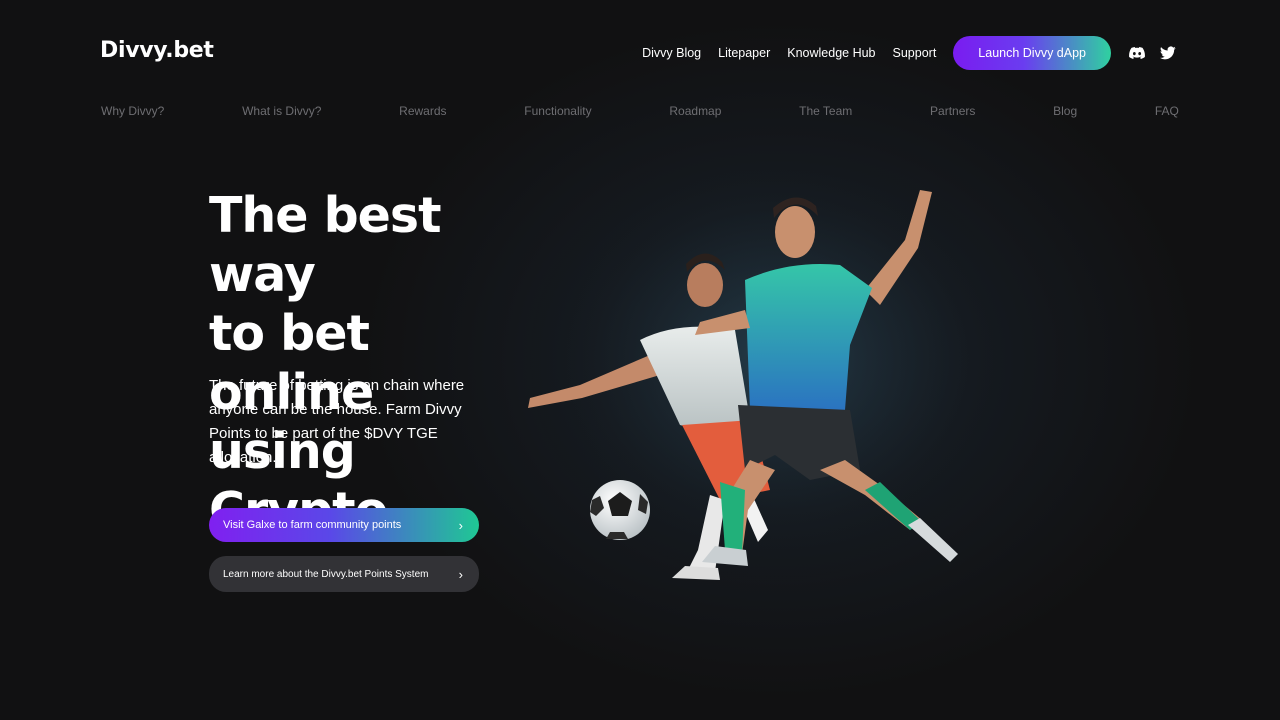  Describe the element at coordinates (744, 53) in the screenshot. I see `nav-litepaper: Litepaper` at that location.